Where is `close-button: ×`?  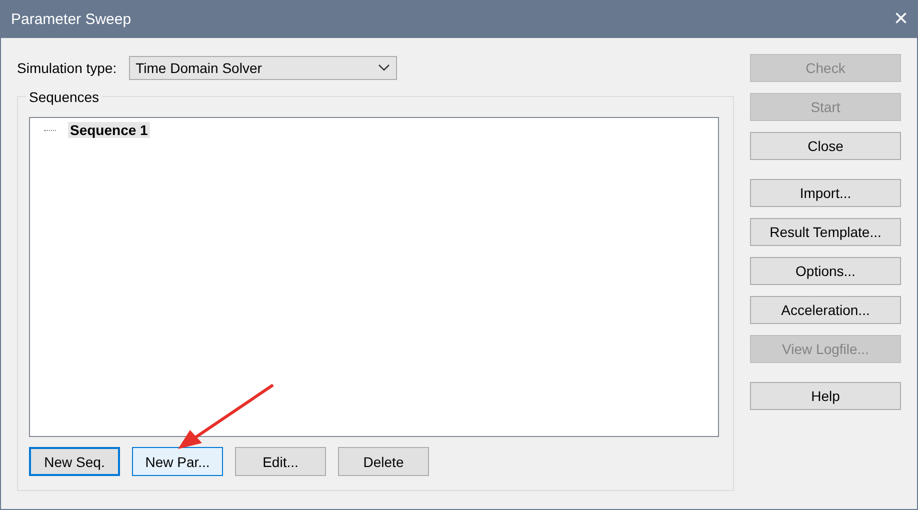
close-button: × is located at coordinates (901, 19).